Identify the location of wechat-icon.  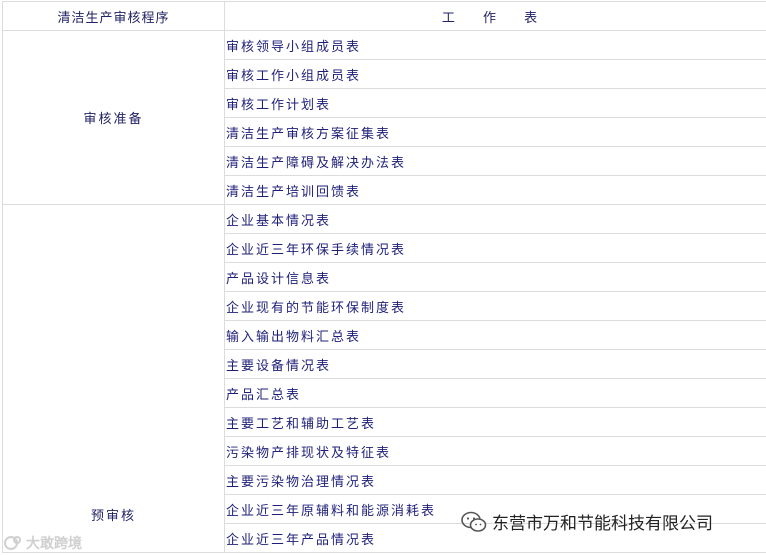
(474, 521).